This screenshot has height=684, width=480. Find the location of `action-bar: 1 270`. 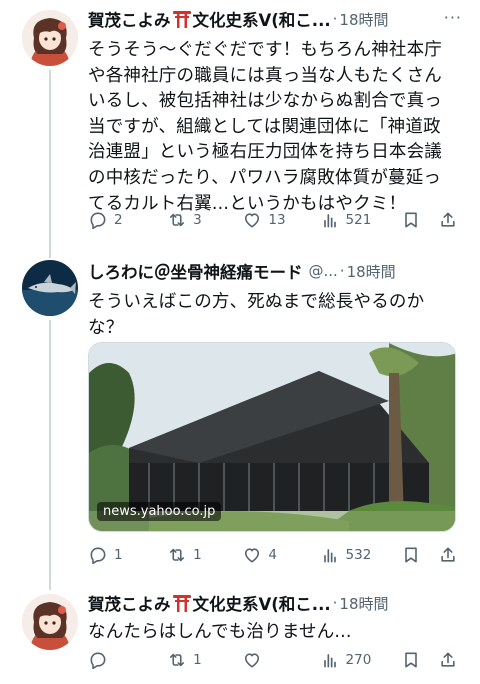

action-bar: 1 270 is located at coordinates (275, 660).